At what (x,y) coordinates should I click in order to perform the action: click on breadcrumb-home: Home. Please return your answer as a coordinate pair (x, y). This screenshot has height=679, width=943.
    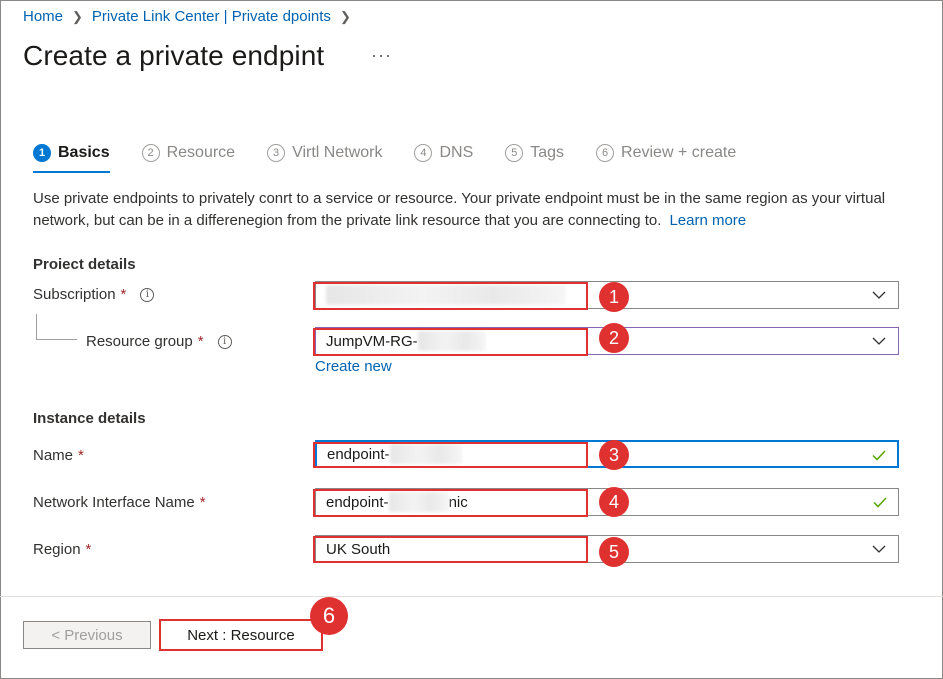
    Looking at the image, I should click on (43, 16).